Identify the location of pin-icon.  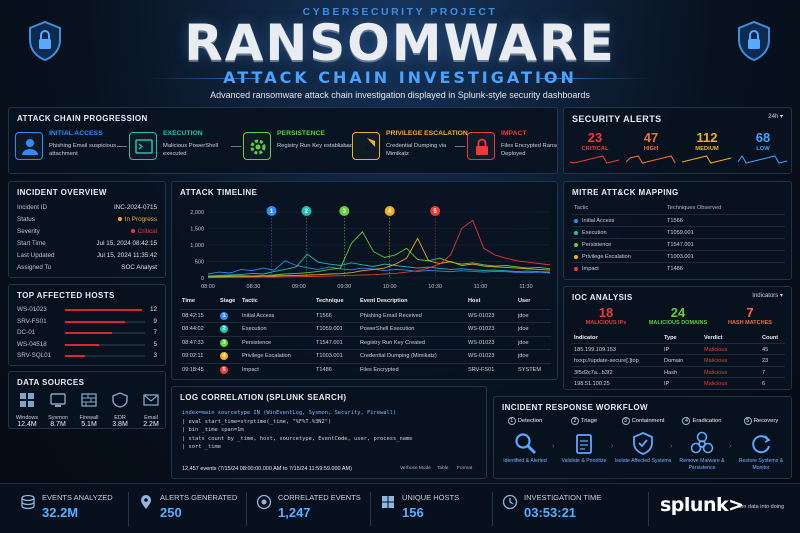
(146, 502).